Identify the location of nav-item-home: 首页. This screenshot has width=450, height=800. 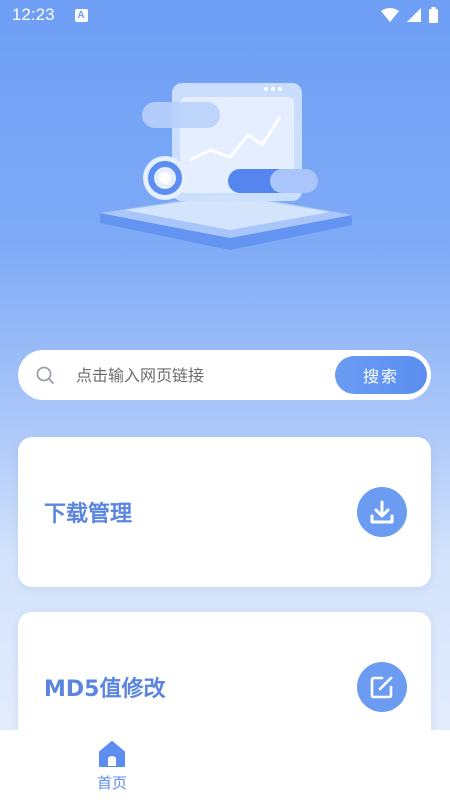
(112, 765).